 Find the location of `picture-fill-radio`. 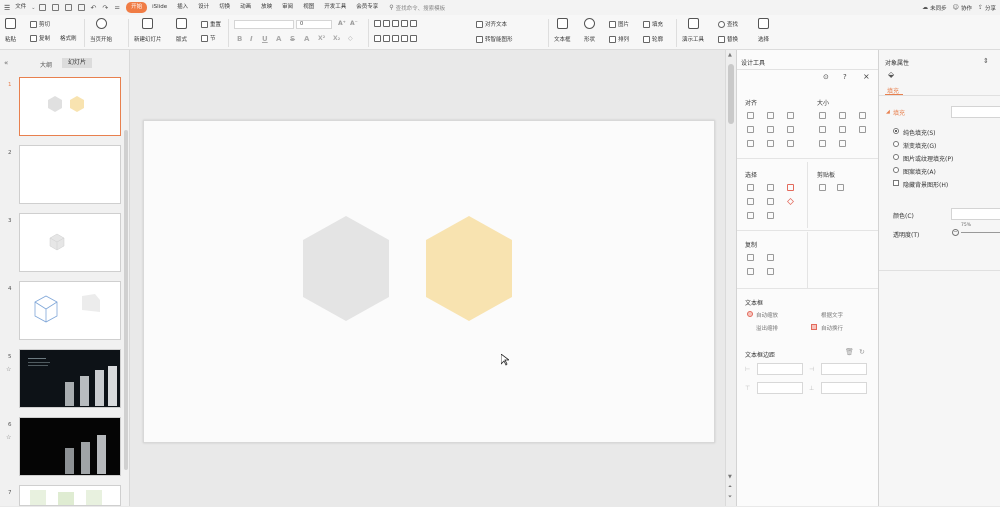

picture-fill-radio is located at coordinates (896, 157).